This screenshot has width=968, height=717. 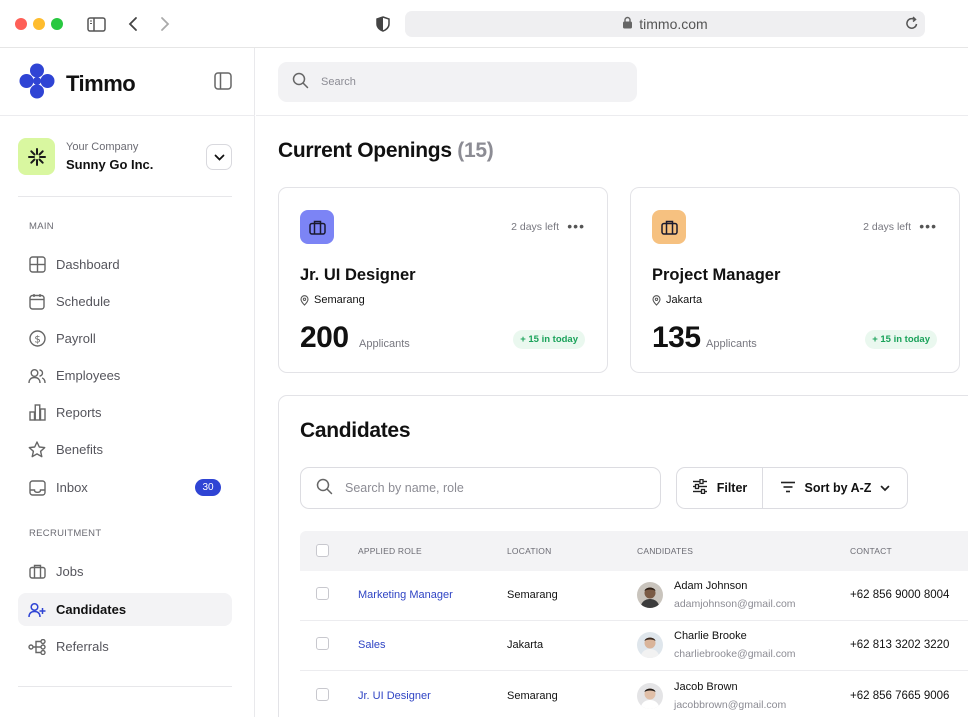 What do you see at coordinates (36, 156) in the screenshot?
I see `company-logo` at bounding box center [36, 156].